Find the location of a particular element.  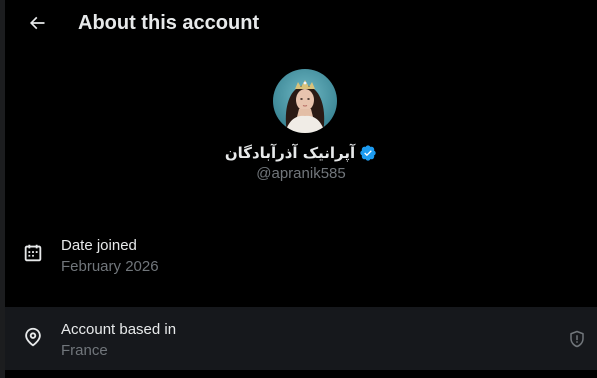

calendar-icon is located at coordinates (33, 253).